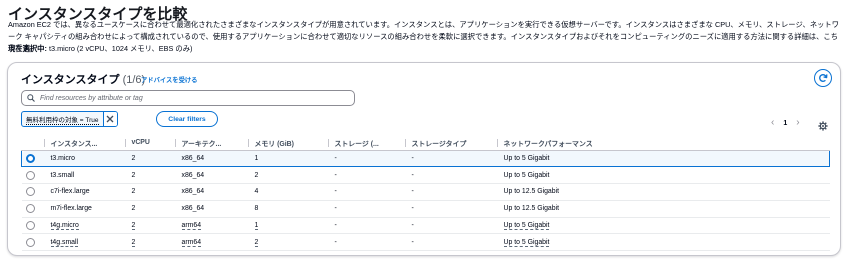  Describe the element at coordinates (85, 175) in the screenshot. I see `cell-instance-type: t3.small` at that location.